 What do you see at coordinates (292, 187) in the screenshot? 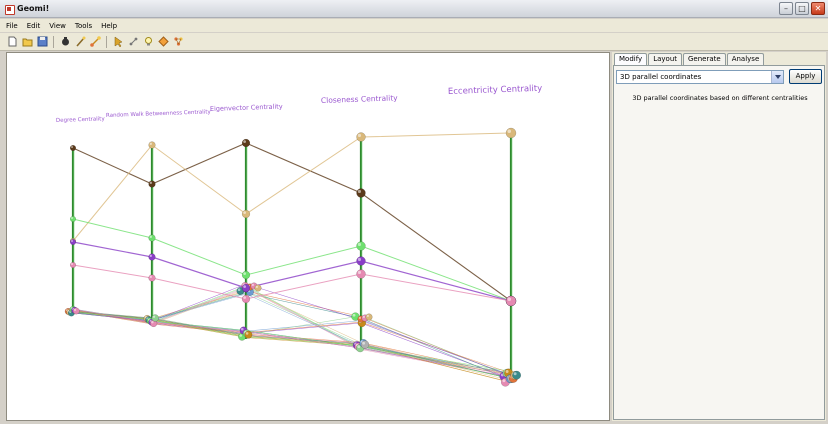
I see `polyline-highlight` at bounding box center [292, 187].